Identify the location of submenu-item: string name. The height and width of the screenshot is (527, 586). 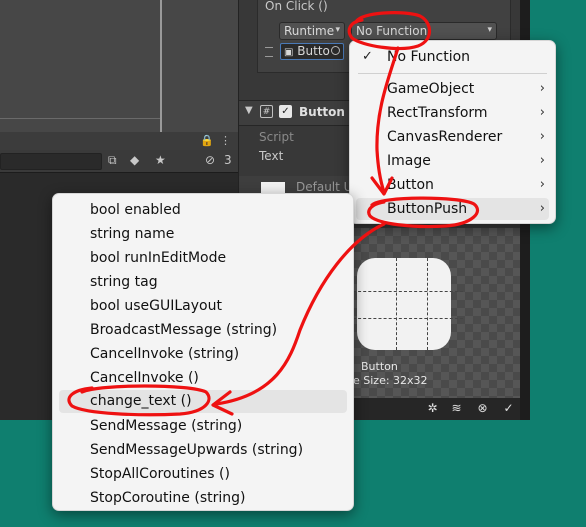
(203, 234).